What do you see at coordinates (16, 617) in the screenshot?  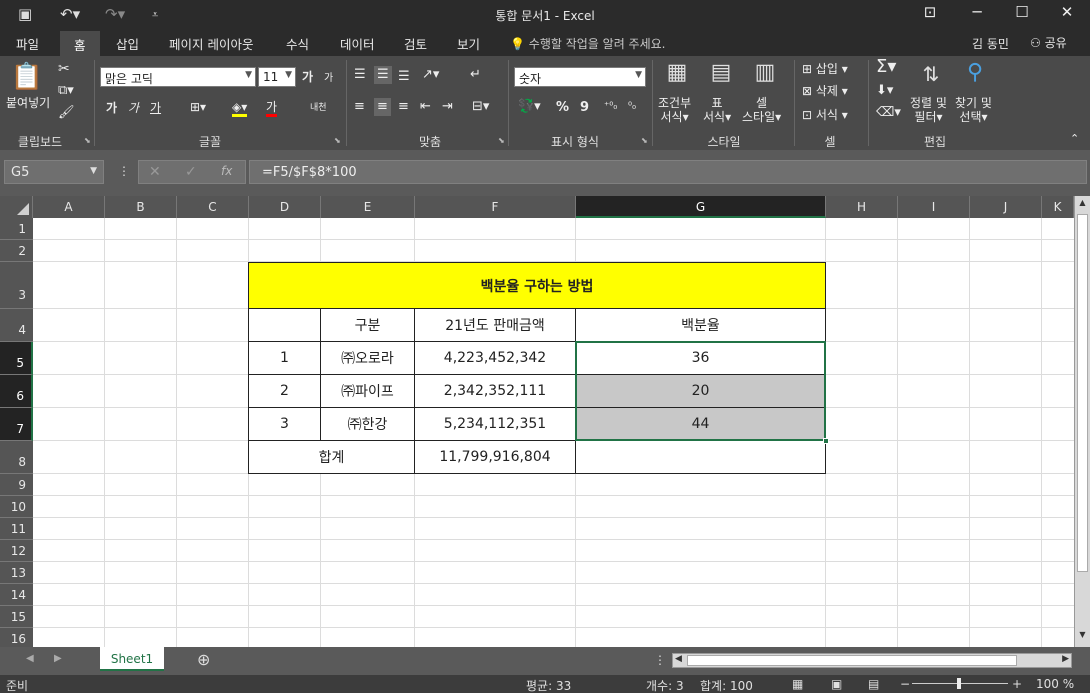 I see `row-header-15: 15` at bounding box center [16, 617].